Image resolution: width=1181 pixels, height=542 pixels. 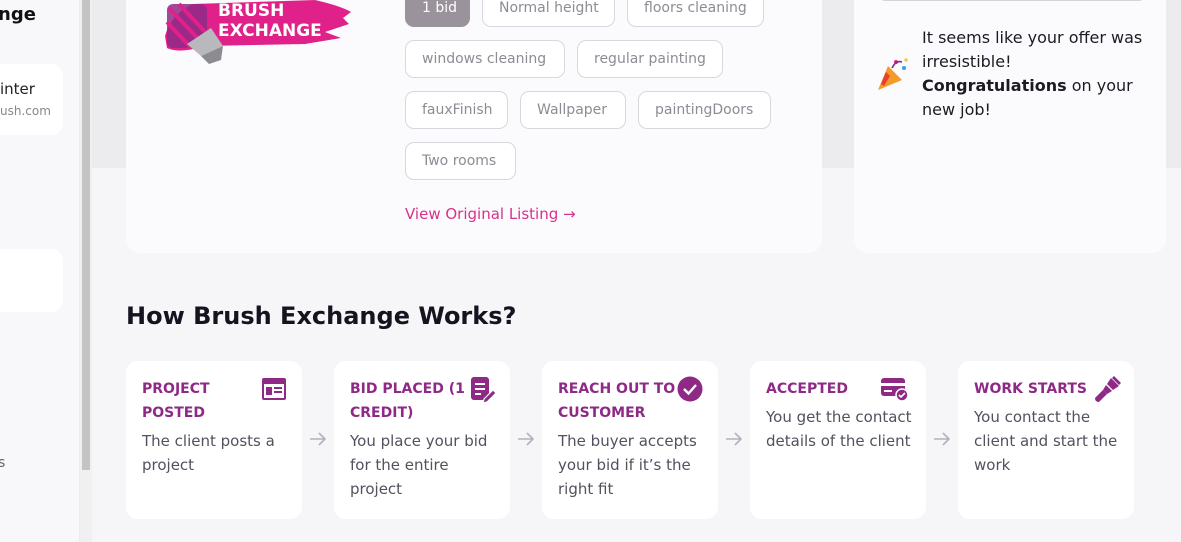 What do you see at coordinates (485, 59) in the screenshot?
I see `chip-tag: windows cleaning` at bounding box center [485, 59].